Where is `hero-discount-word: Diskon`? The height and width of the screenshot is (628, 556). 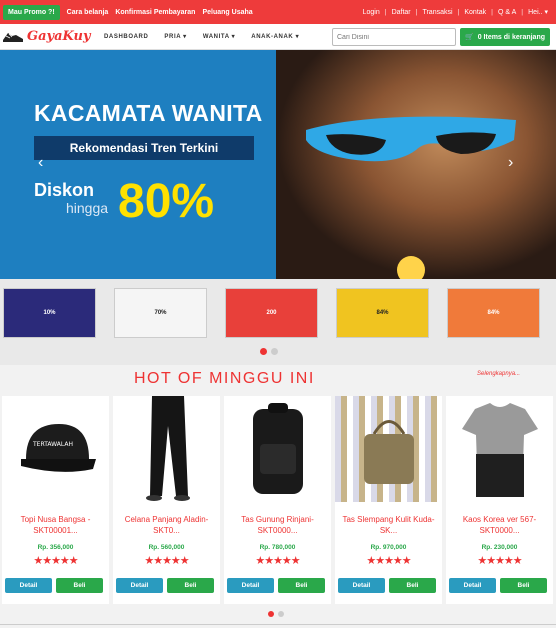 hero-discount-word: Diskon is located at coordinates (64, 190).